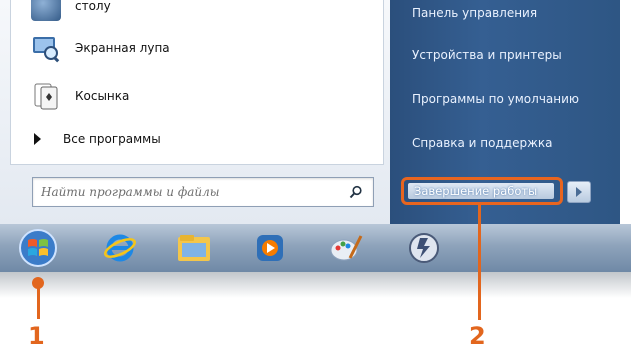  I want to click on taskbar-internet-explorer, so click(120, 248).